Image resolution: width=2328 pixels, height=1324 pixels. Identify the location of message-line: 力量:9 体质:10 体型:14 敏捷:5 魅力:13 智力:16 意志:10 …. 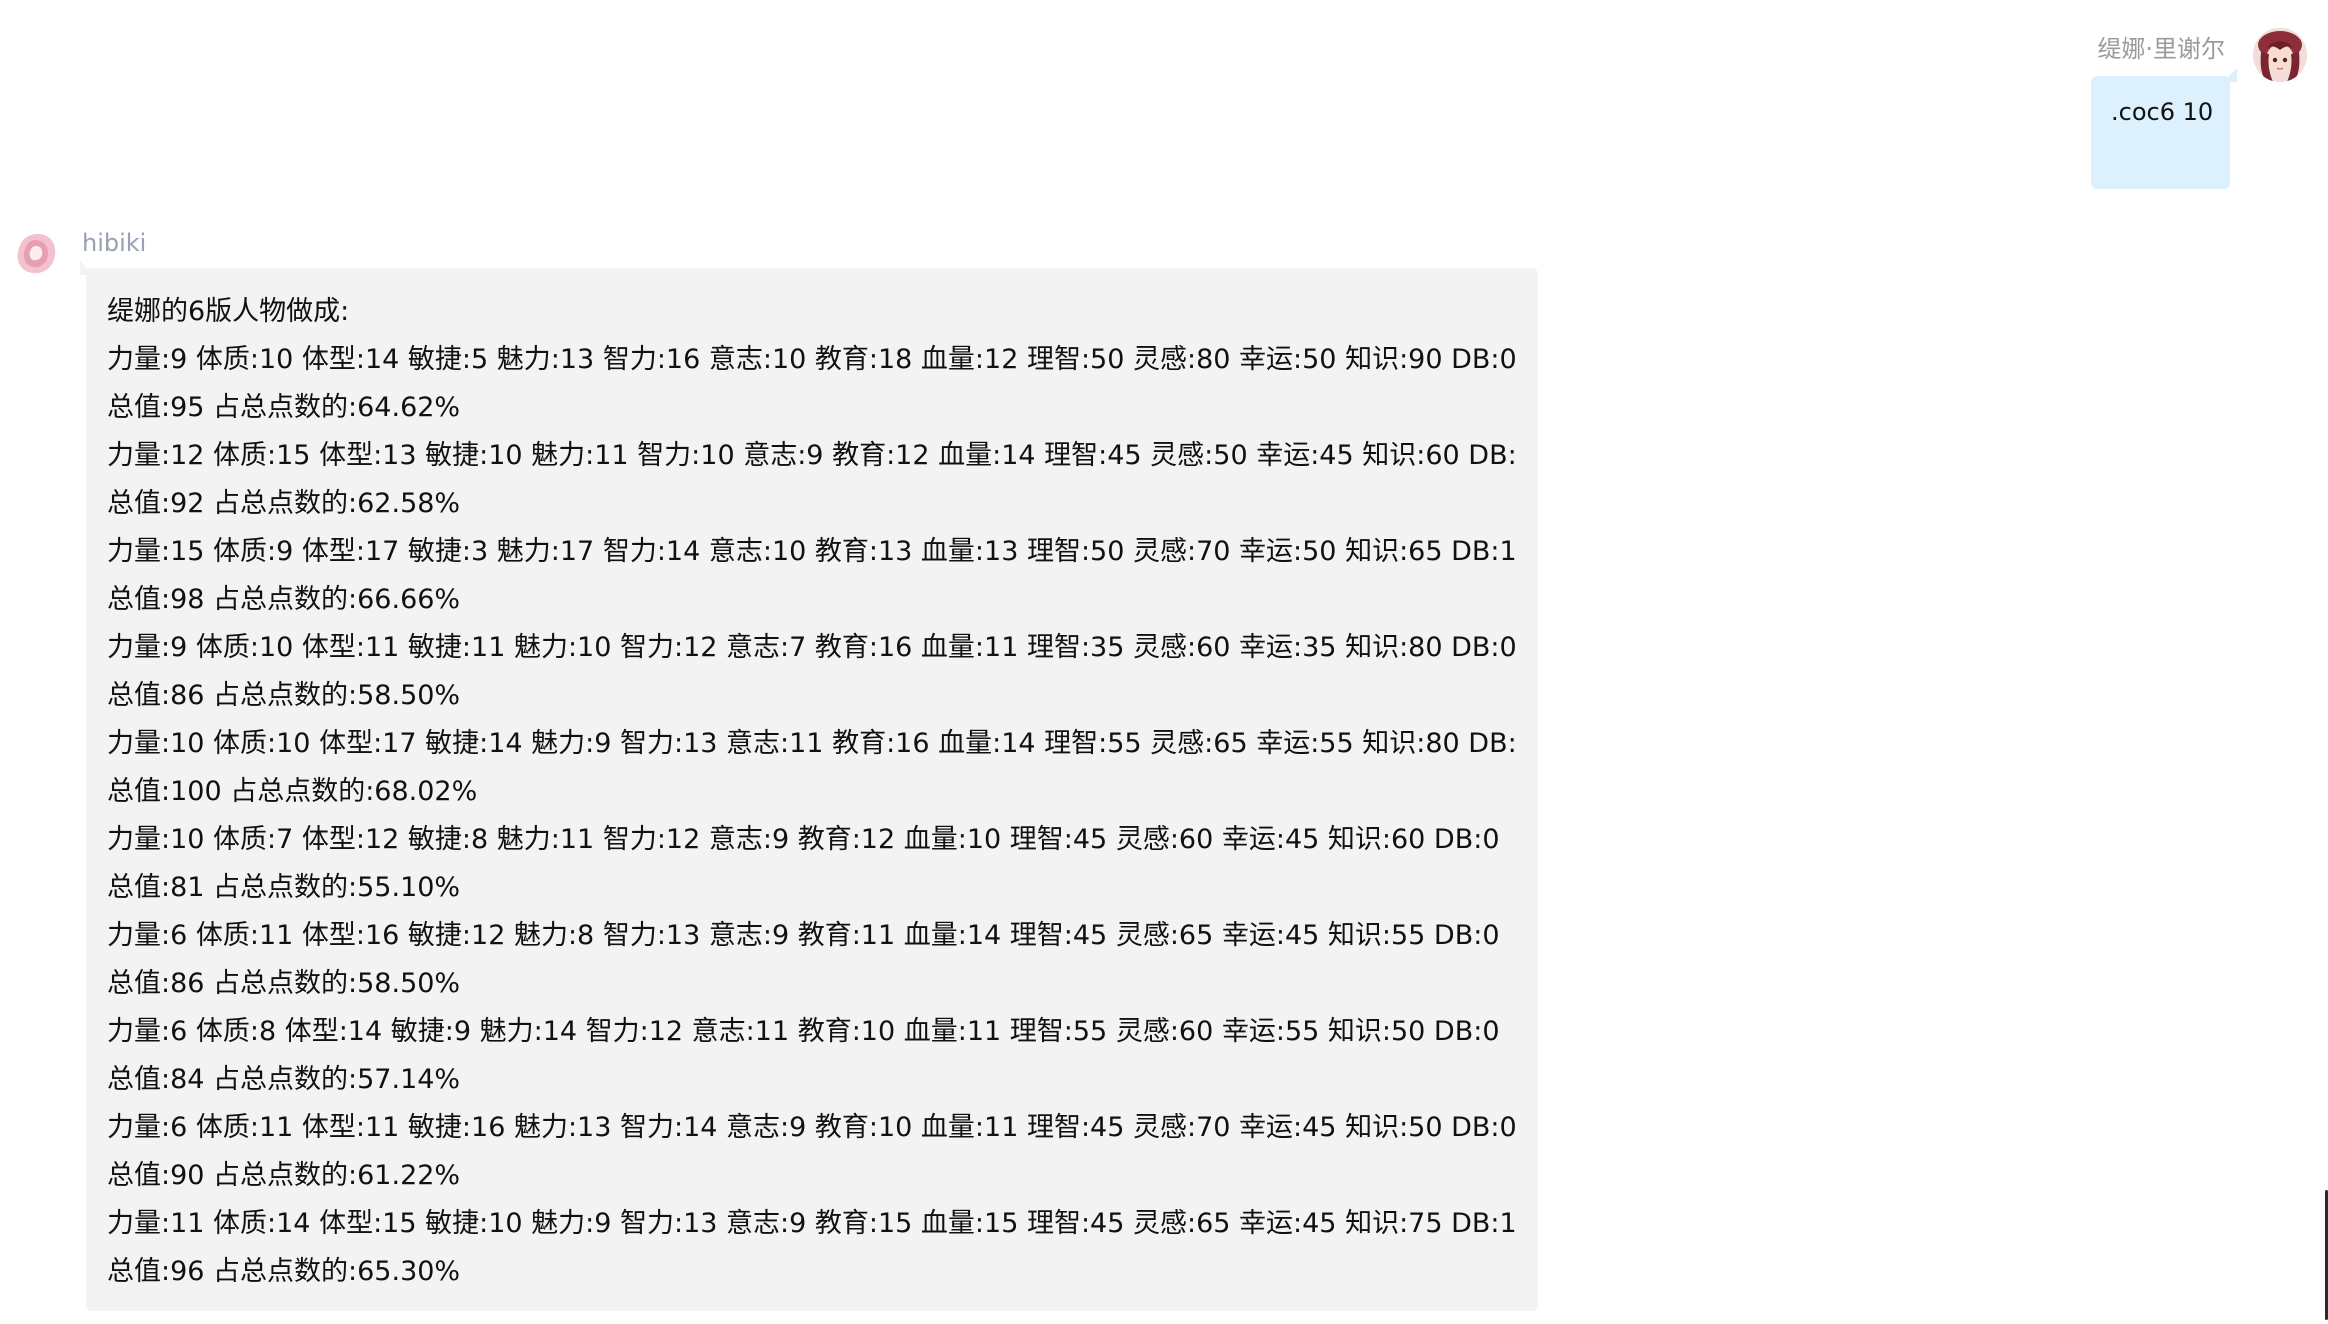
(812, 359).